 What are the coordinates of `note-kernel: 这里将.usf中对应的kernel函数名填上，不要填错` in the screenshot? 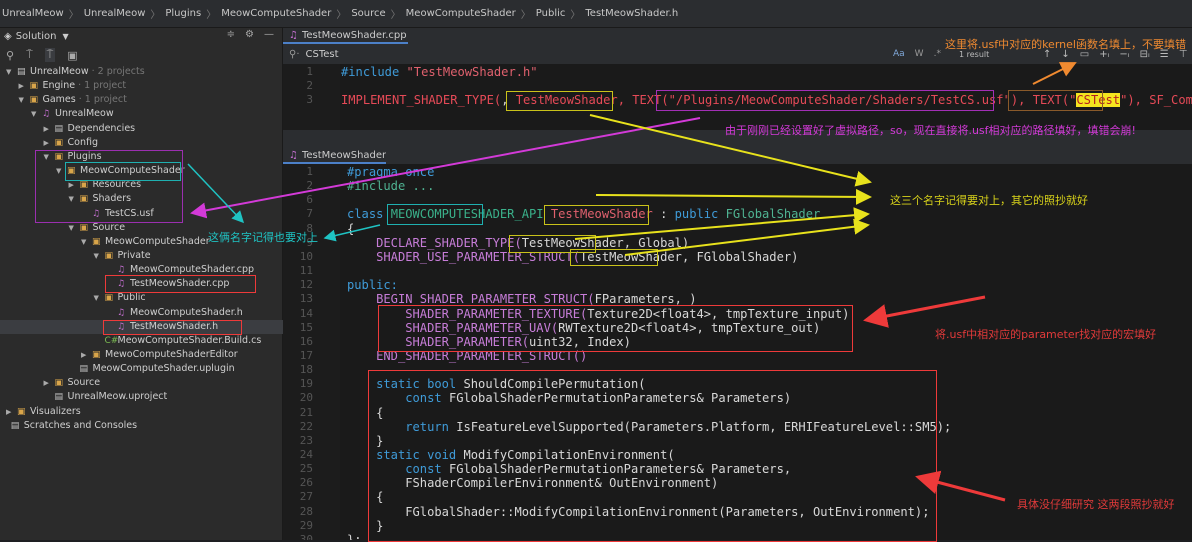 It's located at (1065, 44).